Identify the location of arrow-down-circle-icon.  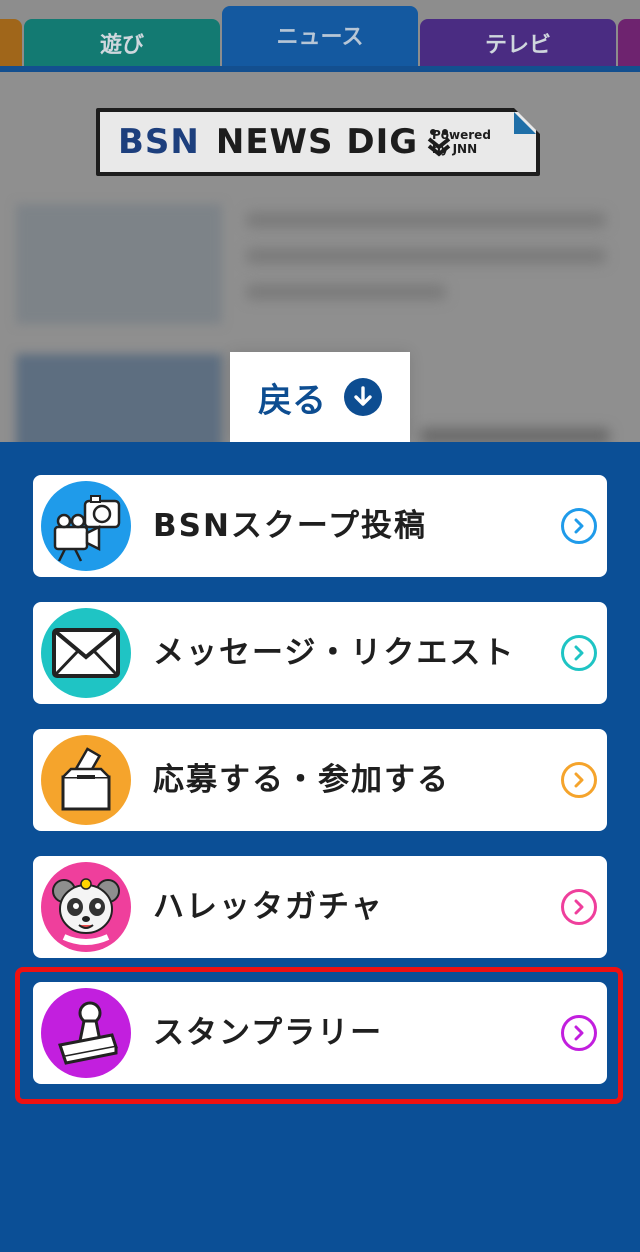
(363, 397).